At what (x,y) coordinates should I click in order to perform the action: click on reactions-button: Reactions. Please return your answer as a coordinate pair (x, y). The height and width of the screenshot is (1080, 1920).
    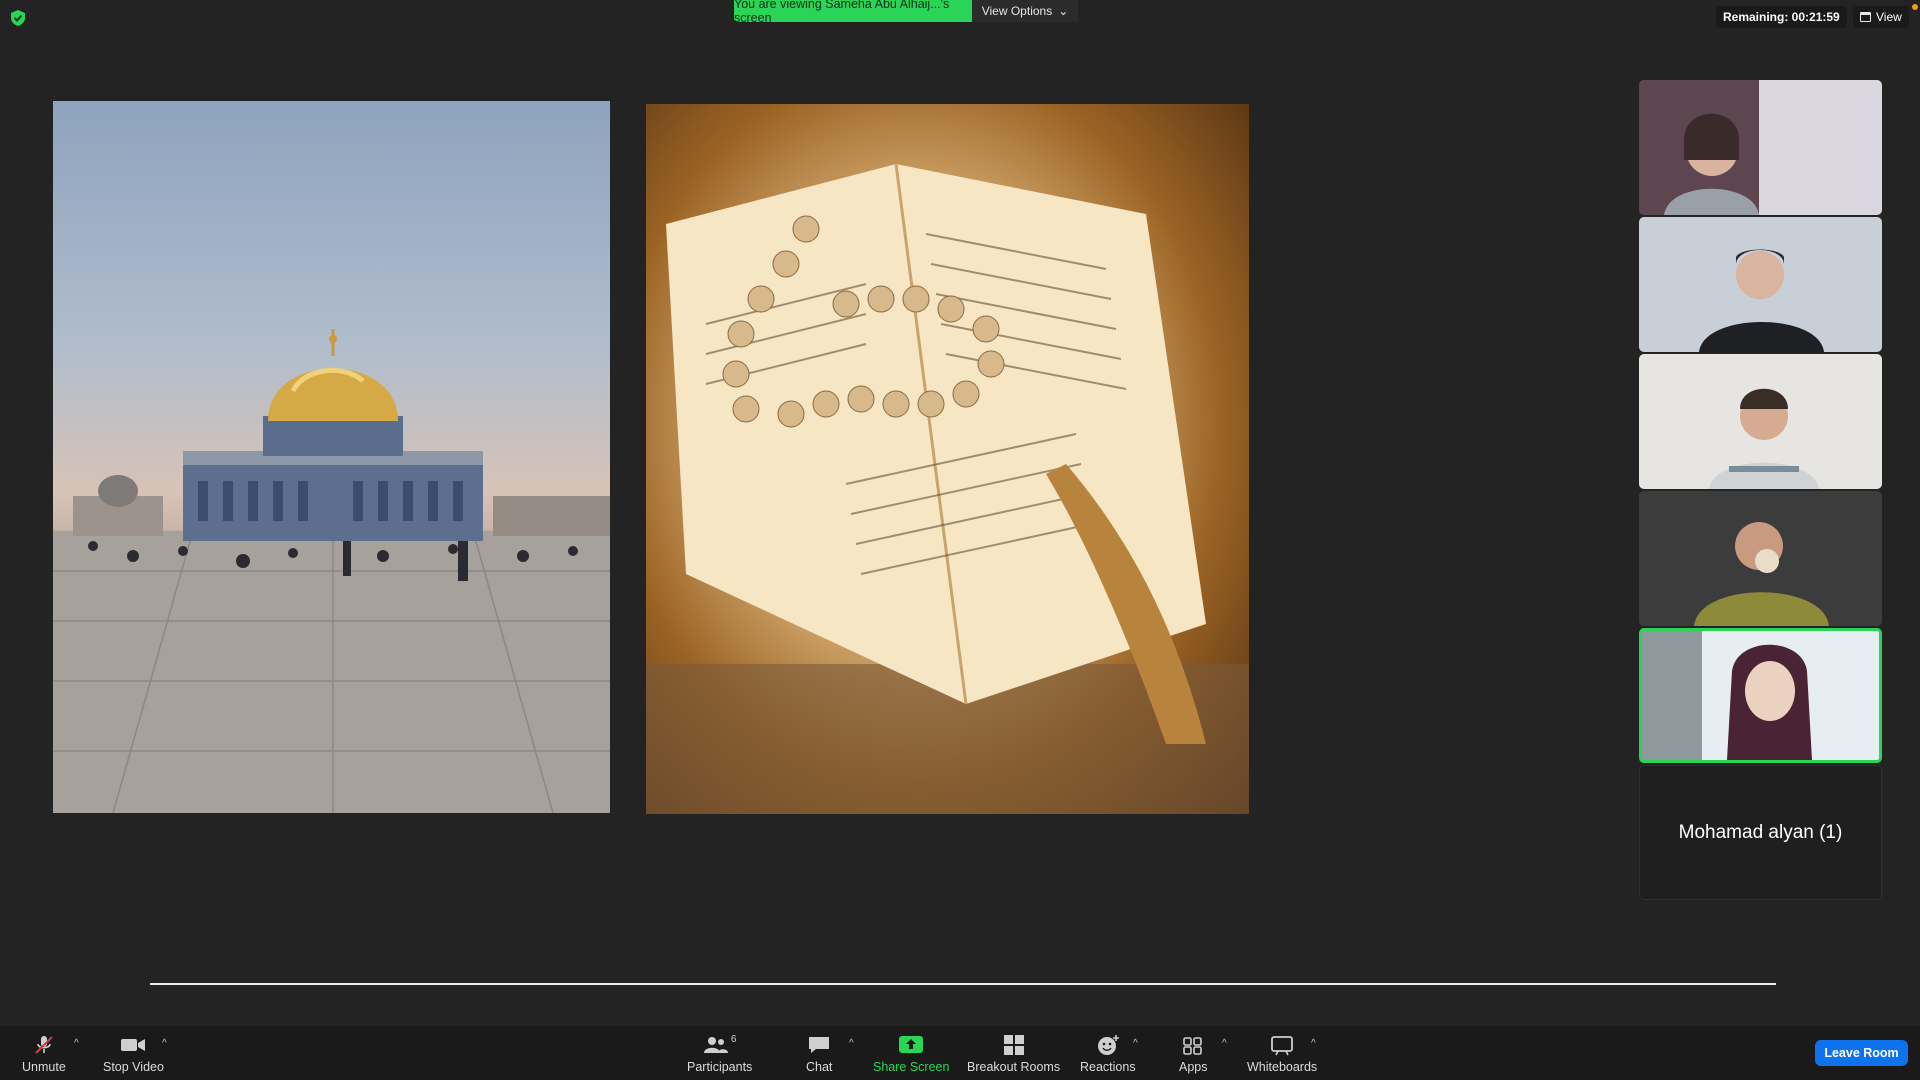
    Looking at the image, I should click on (1108, 1054).